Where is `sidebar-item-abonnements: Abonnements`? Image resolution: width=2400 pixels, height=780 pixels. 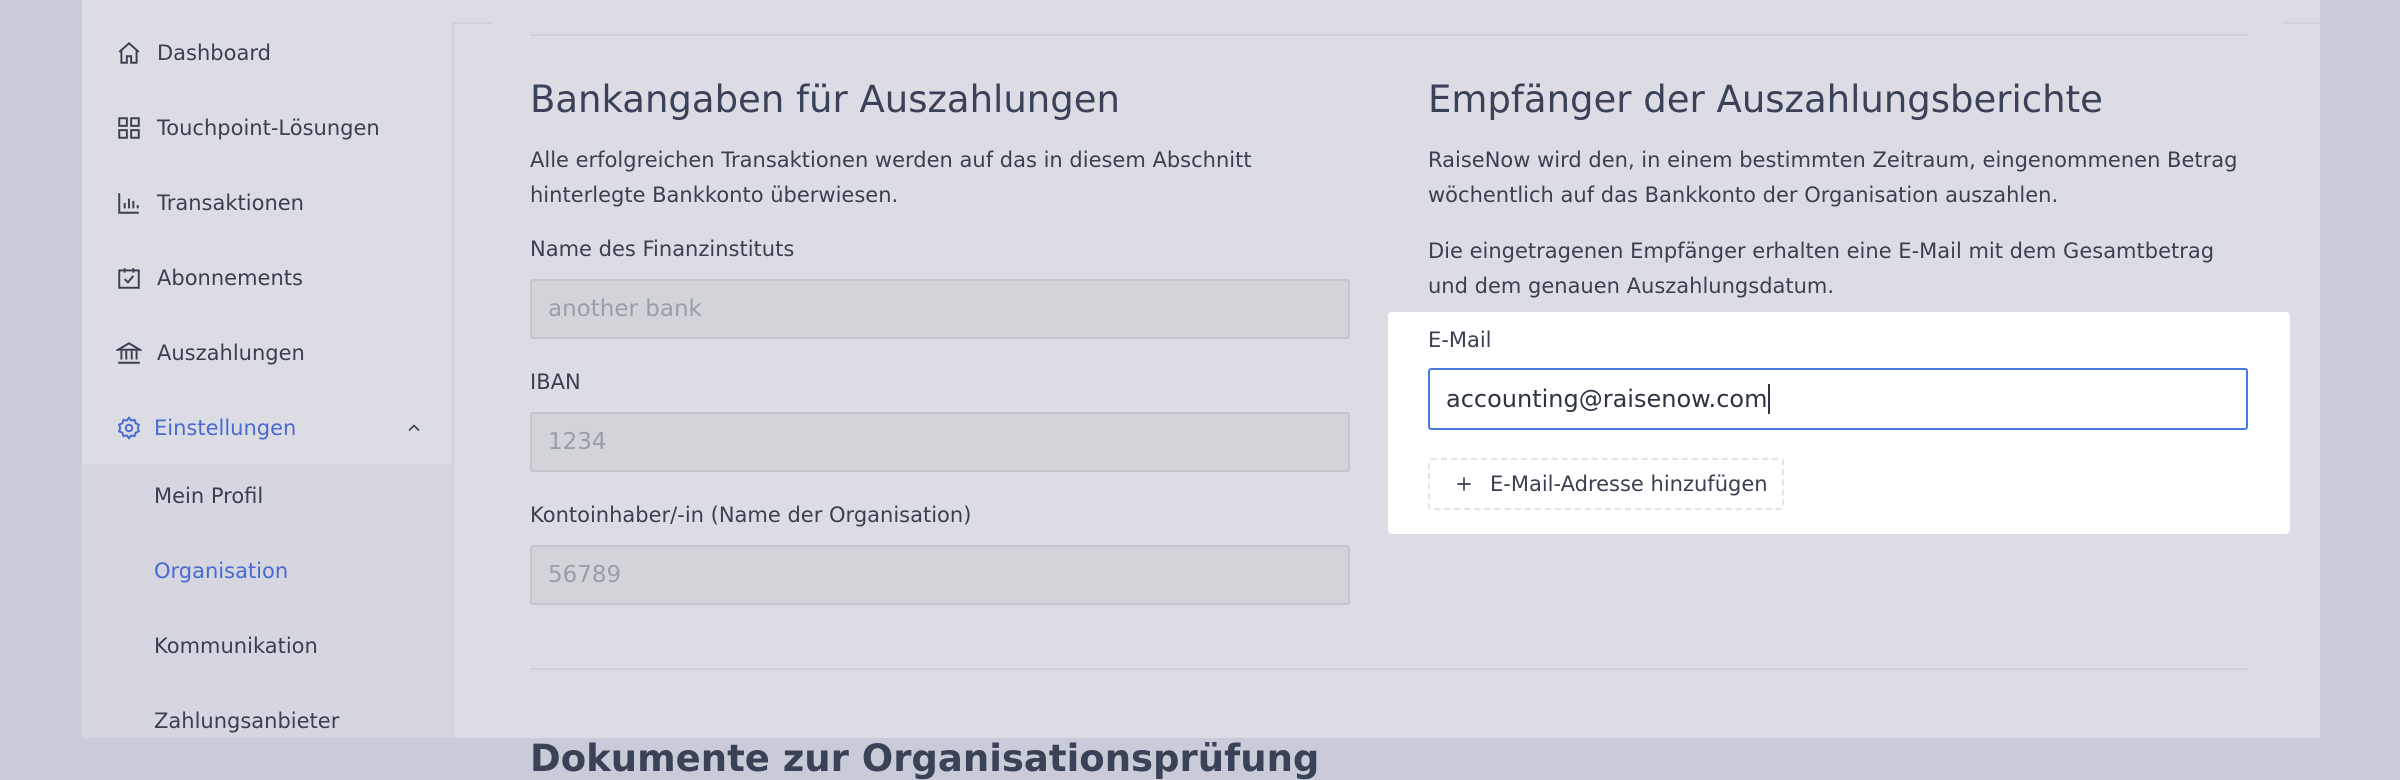 sidebar-item-abonnements: Abonnements is located at coordinates (267, 278).